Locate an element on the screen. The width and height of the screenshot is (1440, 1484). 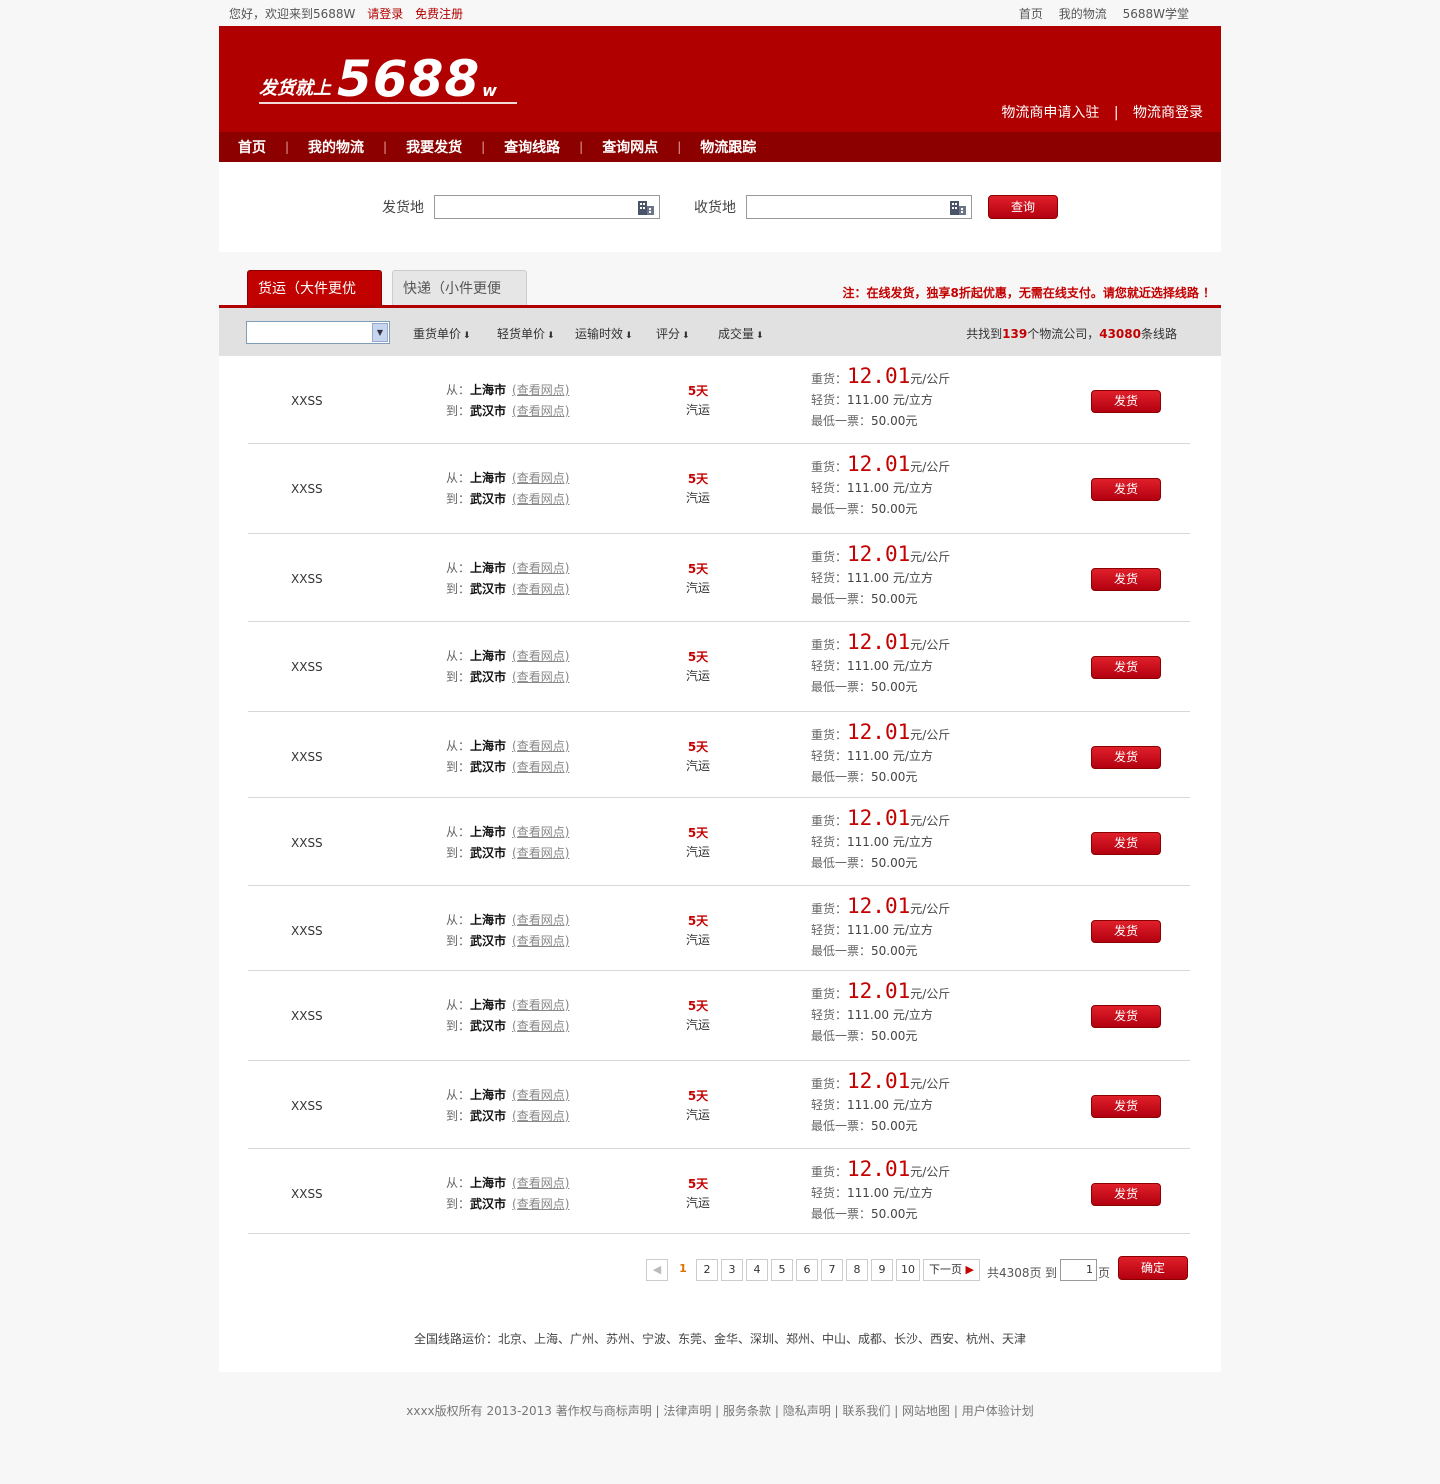
heavy-value: 12.01 is located at coordinates (879, 464).